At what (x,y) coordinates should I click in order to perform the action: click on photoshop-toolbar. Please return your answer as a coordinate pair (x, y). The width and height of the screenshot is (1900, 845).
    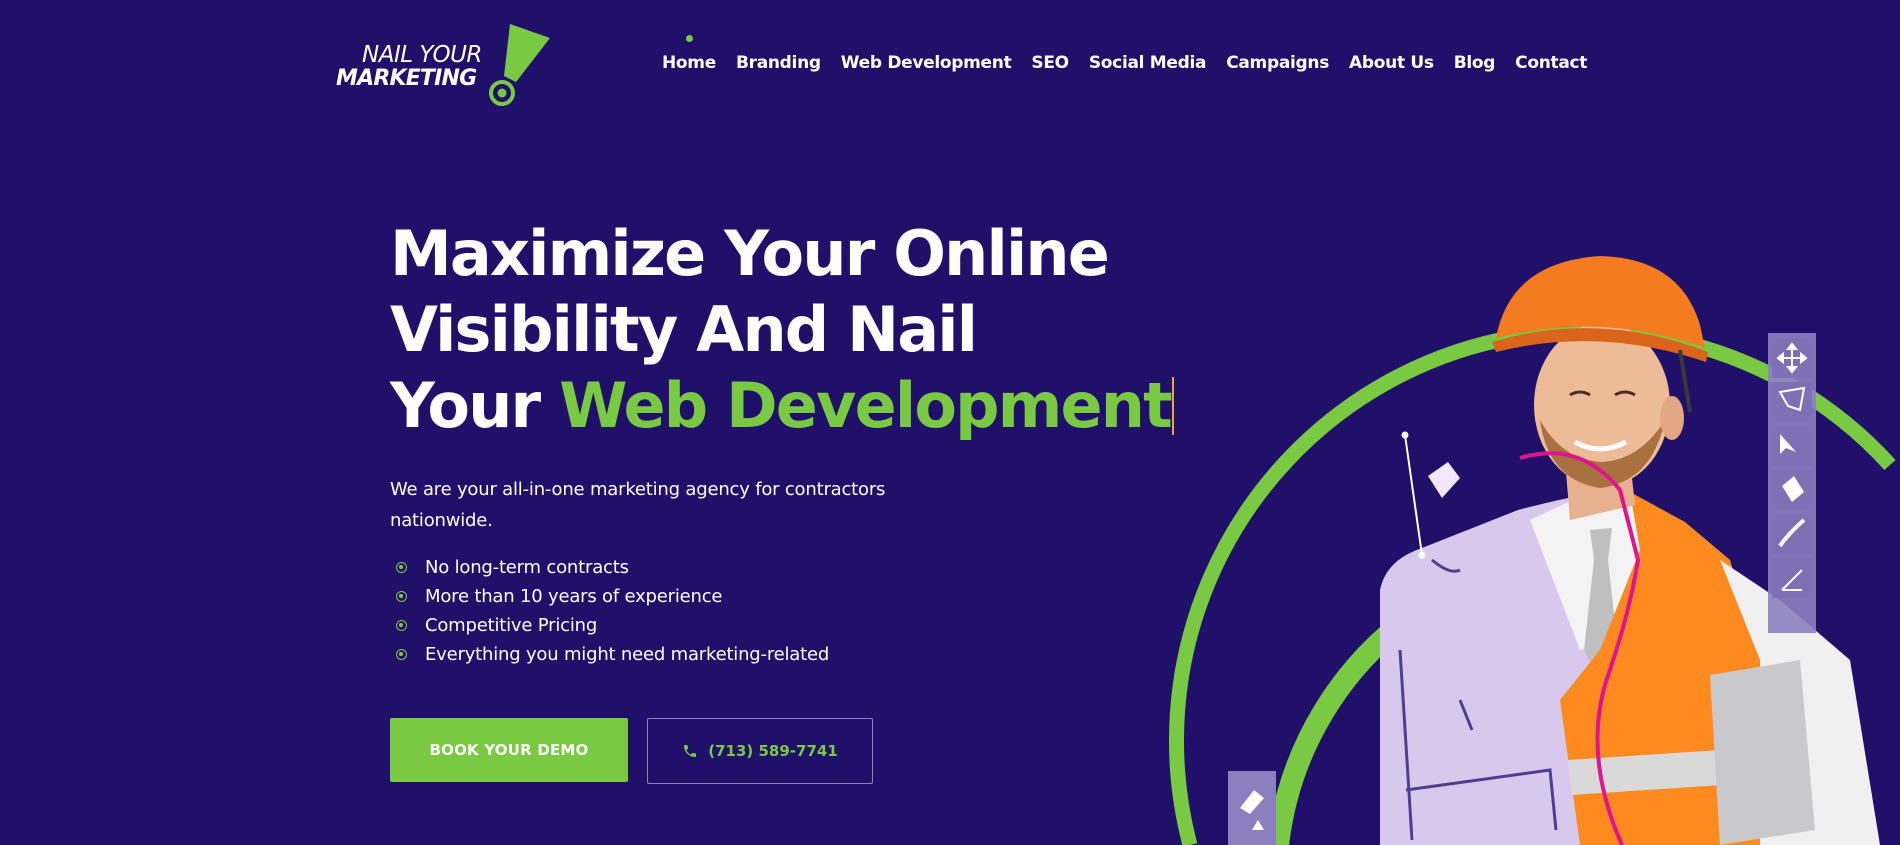
    Looking at the image, I should click on (1792, 483).